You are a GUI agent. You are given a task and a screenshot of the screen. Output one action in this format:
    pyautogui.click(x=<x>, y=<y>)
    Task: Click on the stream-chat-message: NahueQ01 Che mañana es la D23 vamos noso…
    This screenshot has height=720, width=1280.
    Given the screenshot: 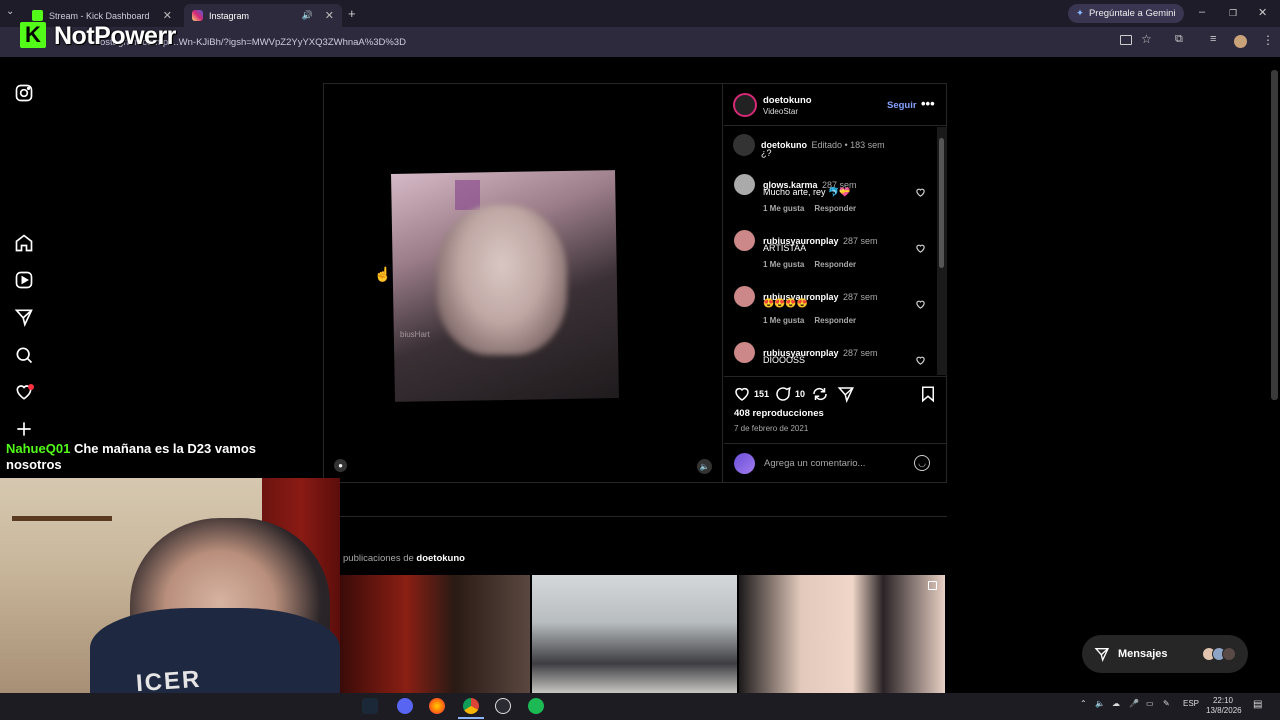 What is the action you would take?
    pyautogui.click(x=156, y=457)
    